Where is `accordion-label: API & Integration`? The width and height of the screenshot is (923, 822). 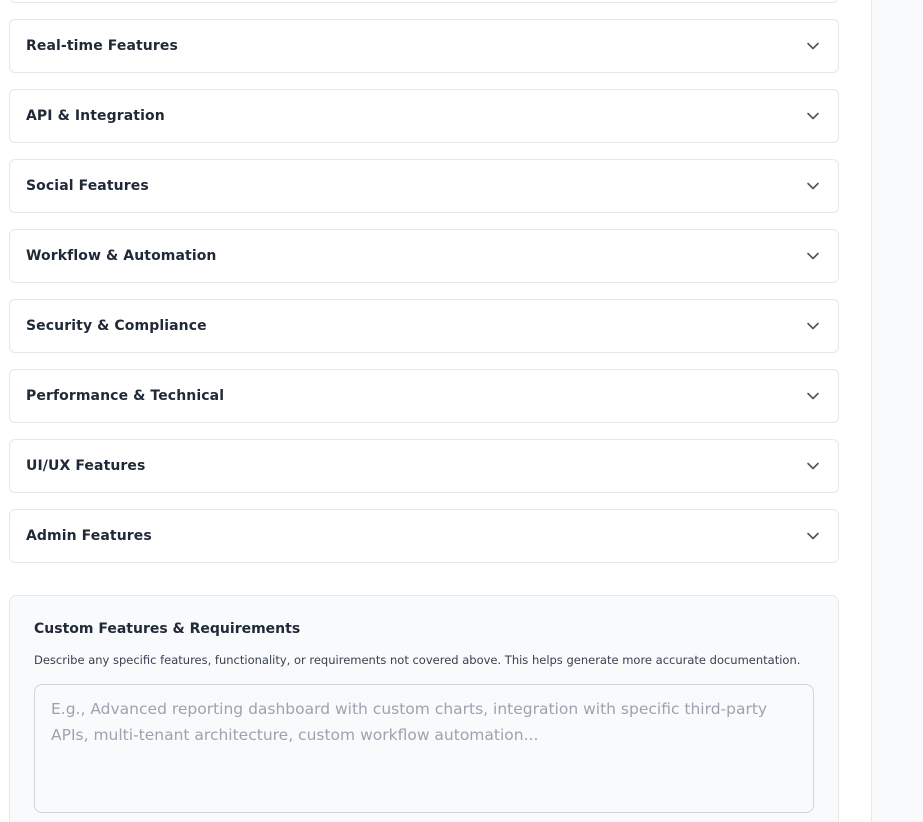 accordion-label: API & Integration is located at coordinates (95, 116).